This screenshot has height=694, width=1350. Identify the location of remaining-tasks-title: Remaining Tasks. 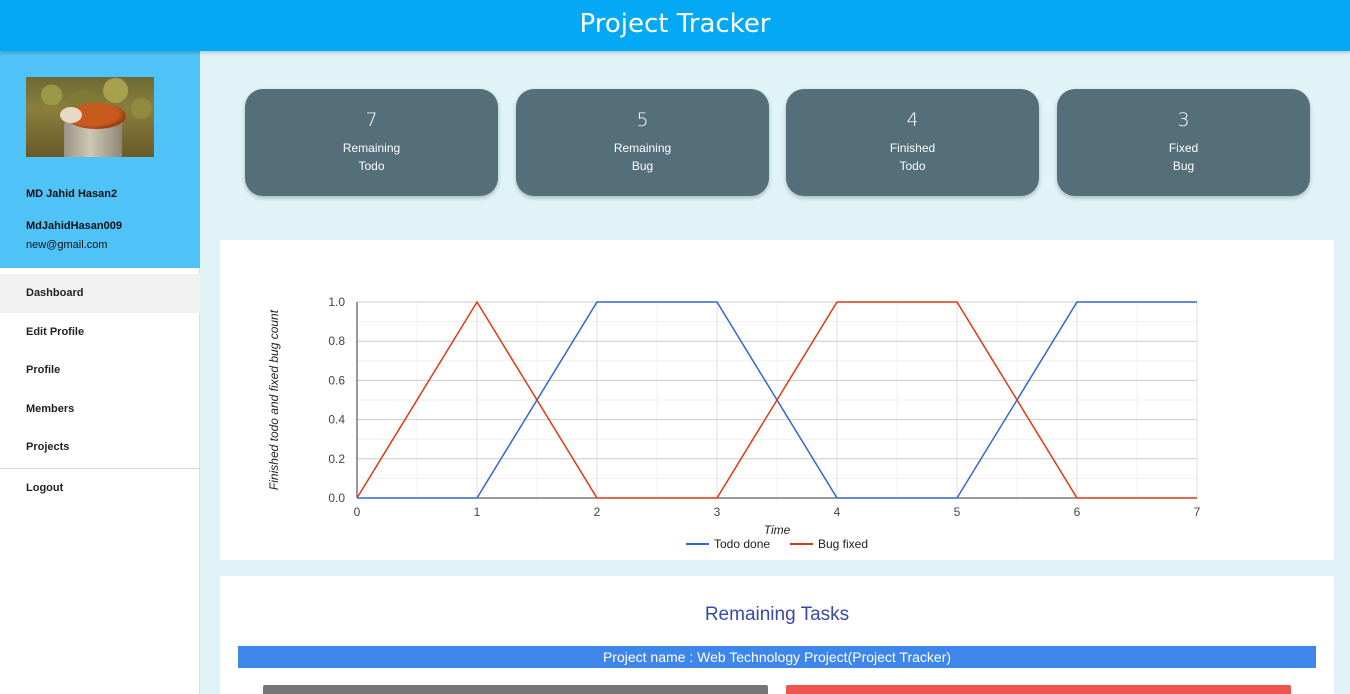
(777, 614).